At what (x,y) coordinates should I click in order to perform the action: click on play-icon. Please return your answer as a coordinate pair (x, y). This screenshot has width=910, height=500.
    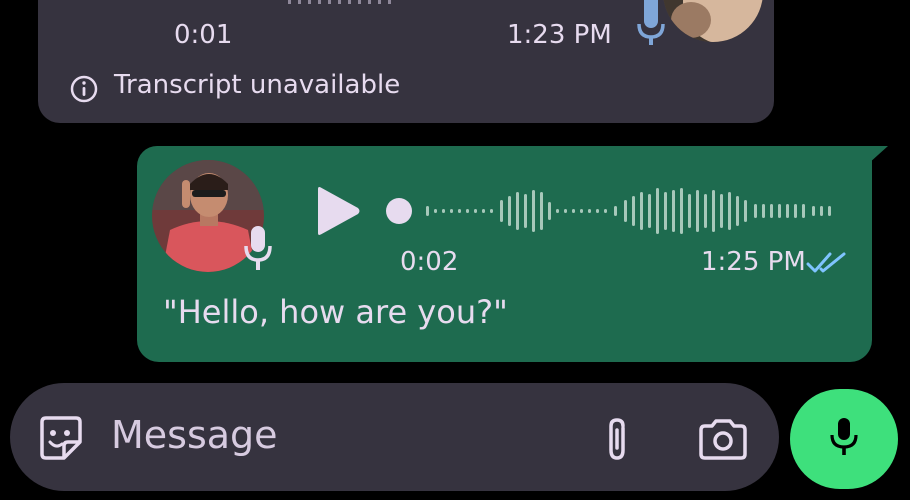
    Looking at the image, I should click on (338, 213).